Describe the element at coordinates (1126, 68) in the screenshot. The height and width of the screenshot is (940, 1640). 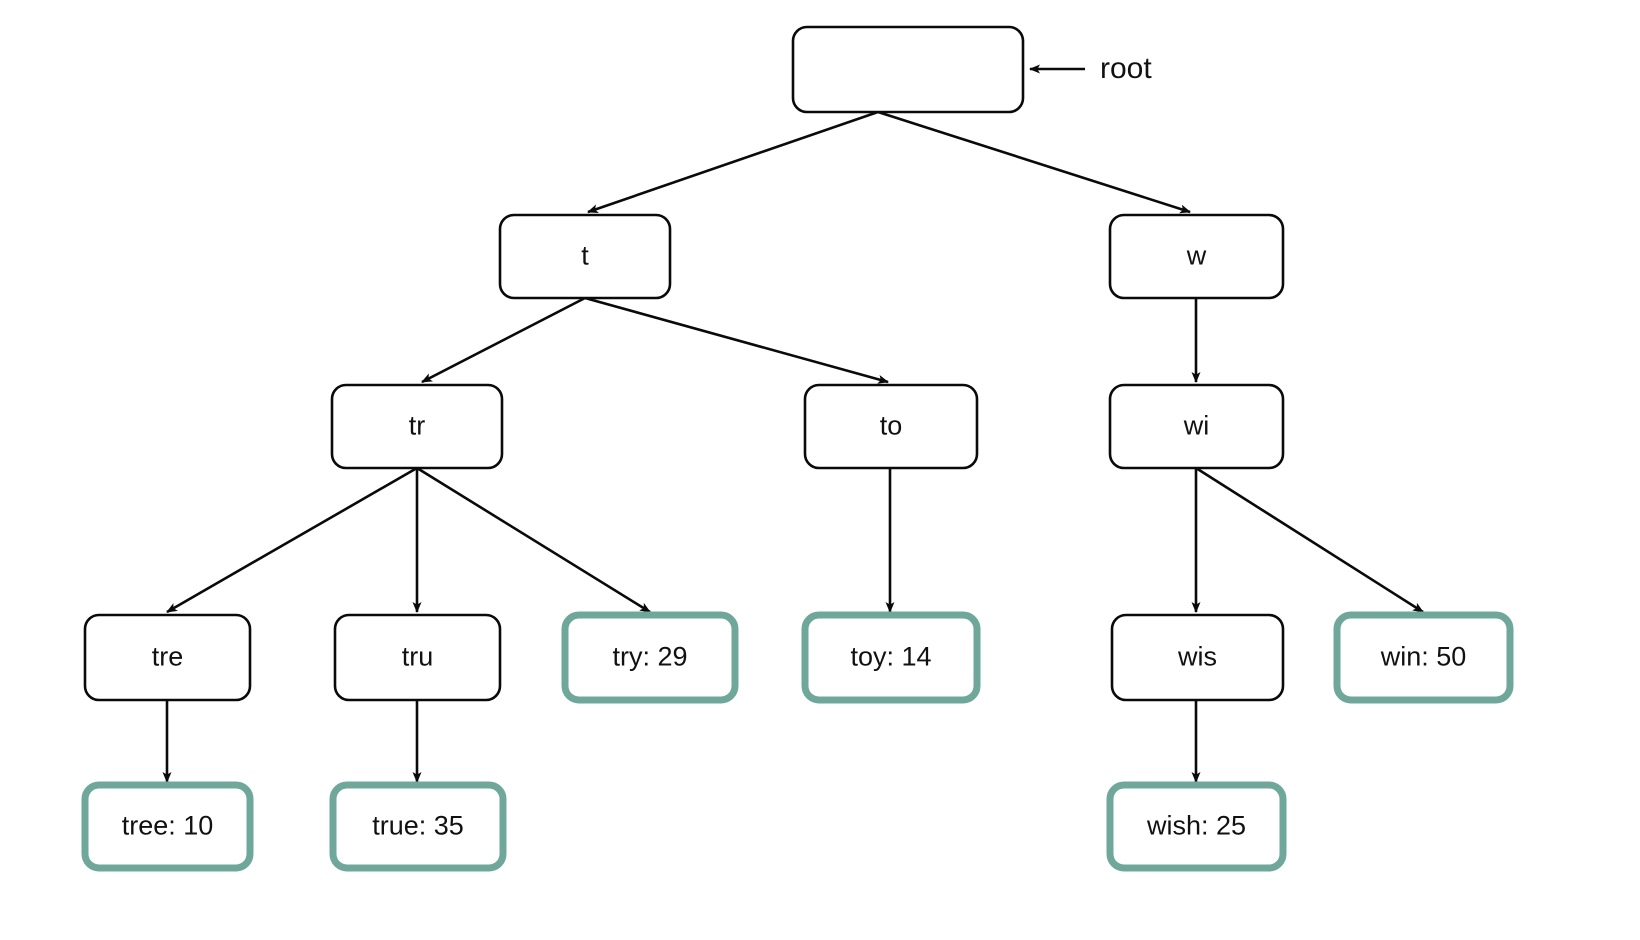
I see `annotation-label: root` at that location.